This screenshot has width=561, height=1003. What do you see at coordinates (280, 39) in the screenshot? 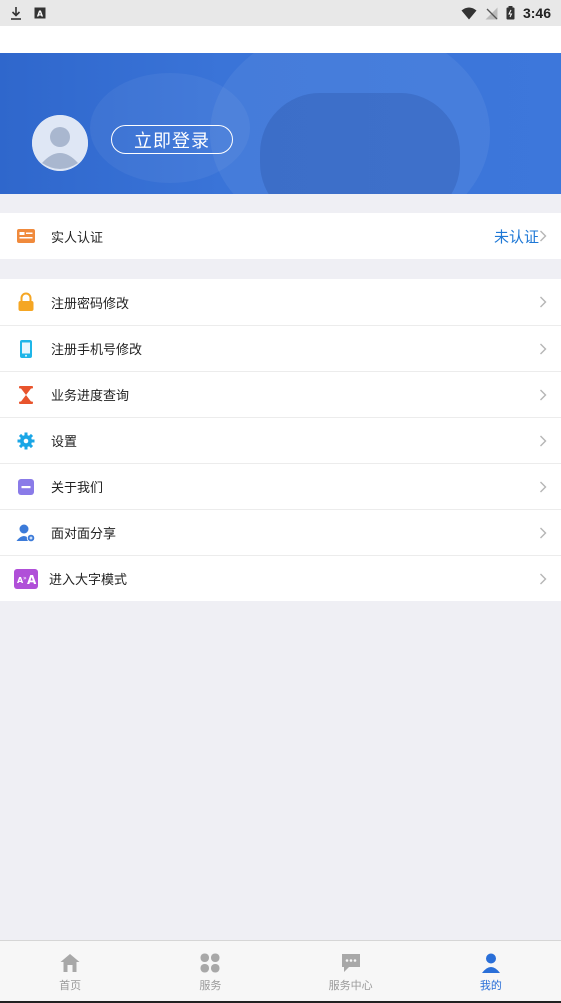
I see `header-strip` at bounding box center [280, 39].